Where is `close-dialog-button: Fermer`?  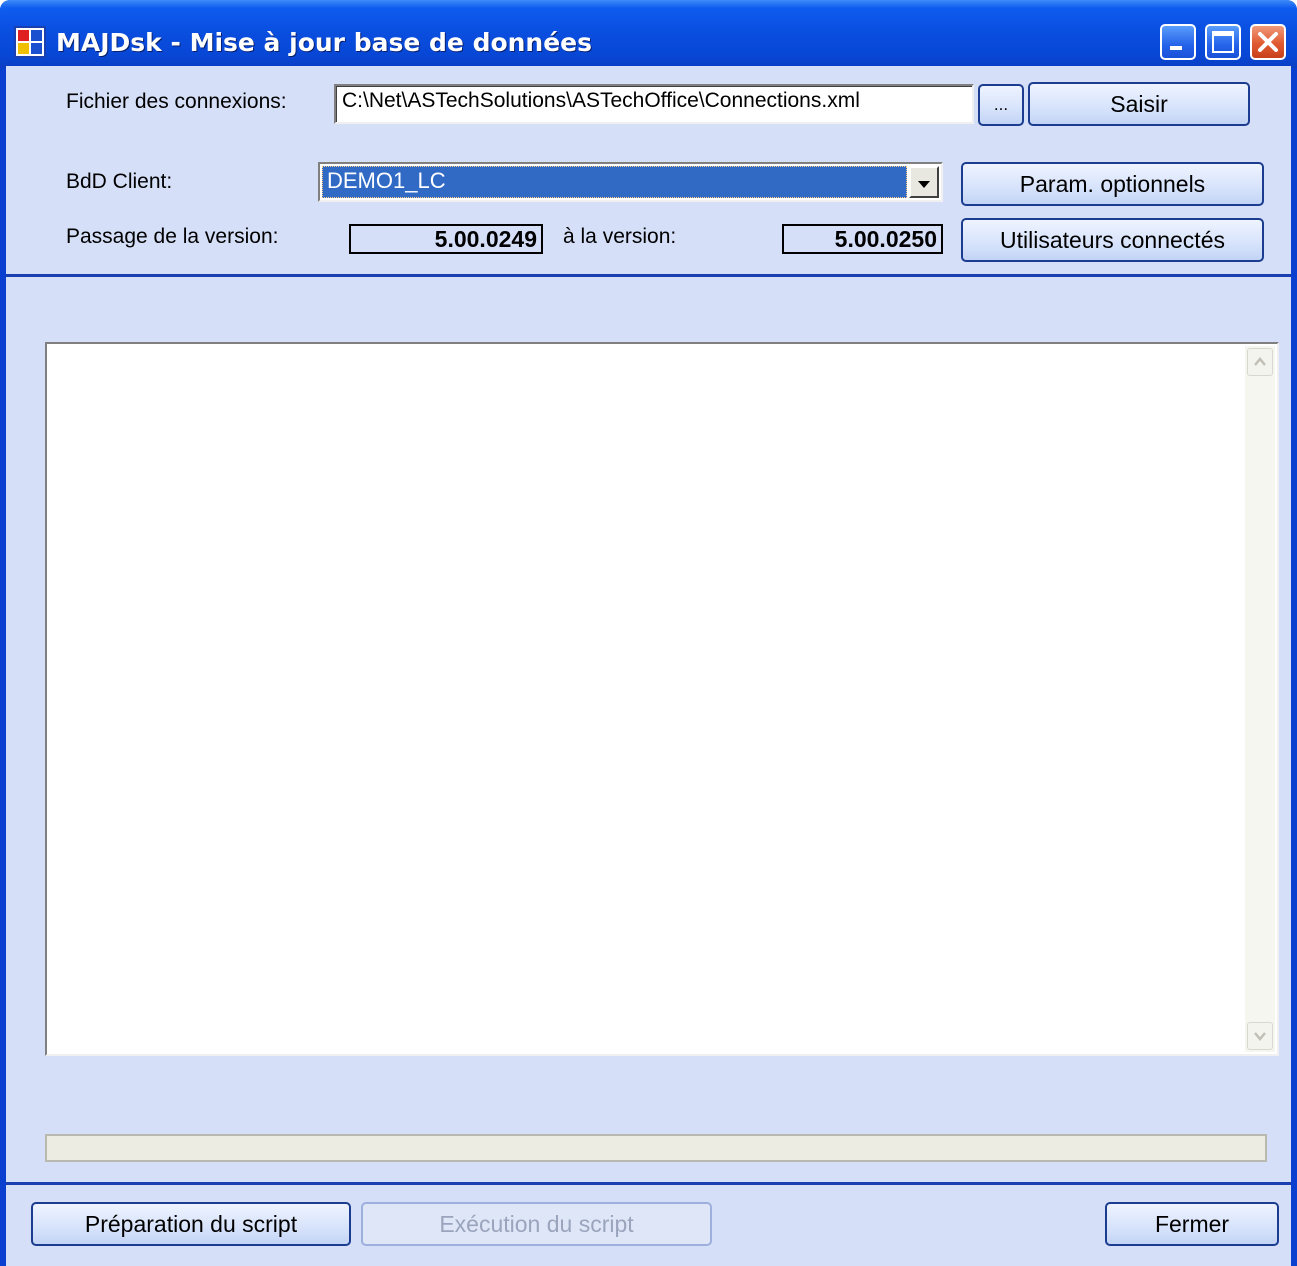
close-dialog-button: Fermer is located at coordinates (1192, 1224).